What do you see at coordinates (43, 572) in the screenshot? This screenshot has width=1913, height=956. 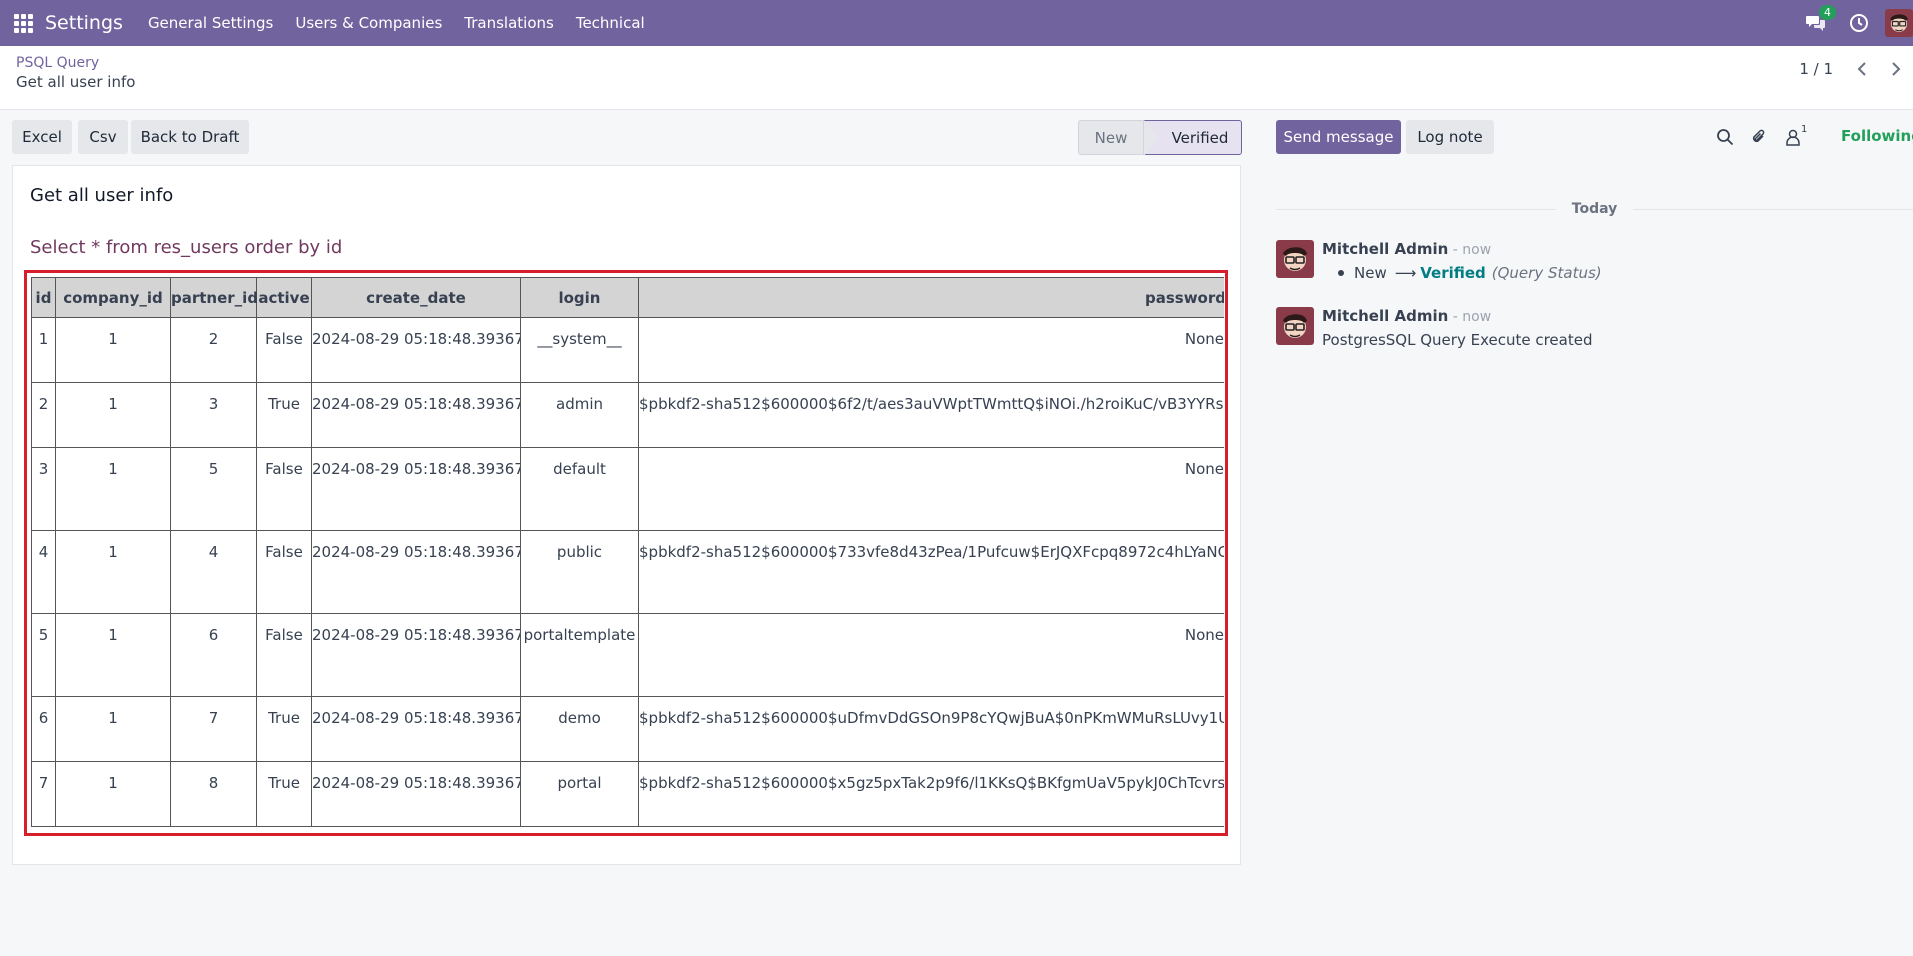 I see `cell-id: 4` at bounding box center [43, 572].